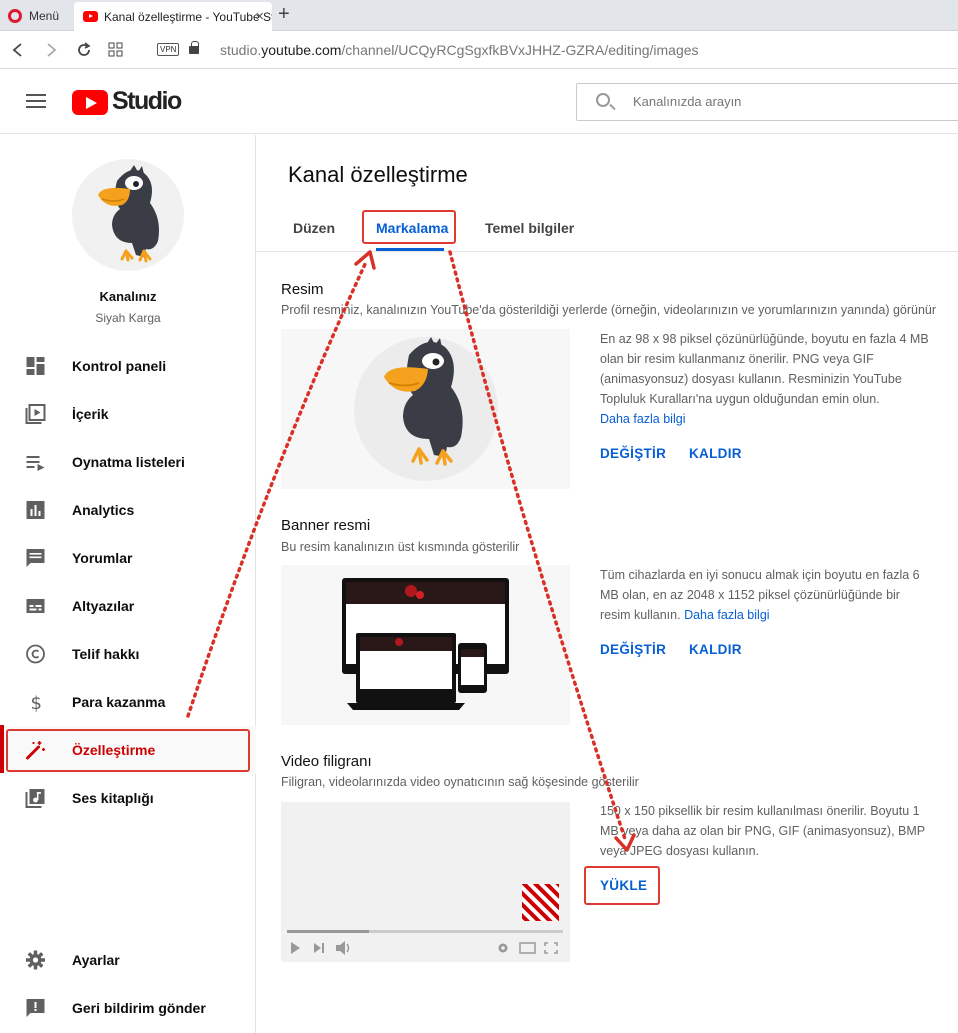 This screenshot has height=1033, width=958. Describe the element at coordinates (633, 649) in the screenshot. I see `change-banner-button: DEĞİŞTİR` at that location.